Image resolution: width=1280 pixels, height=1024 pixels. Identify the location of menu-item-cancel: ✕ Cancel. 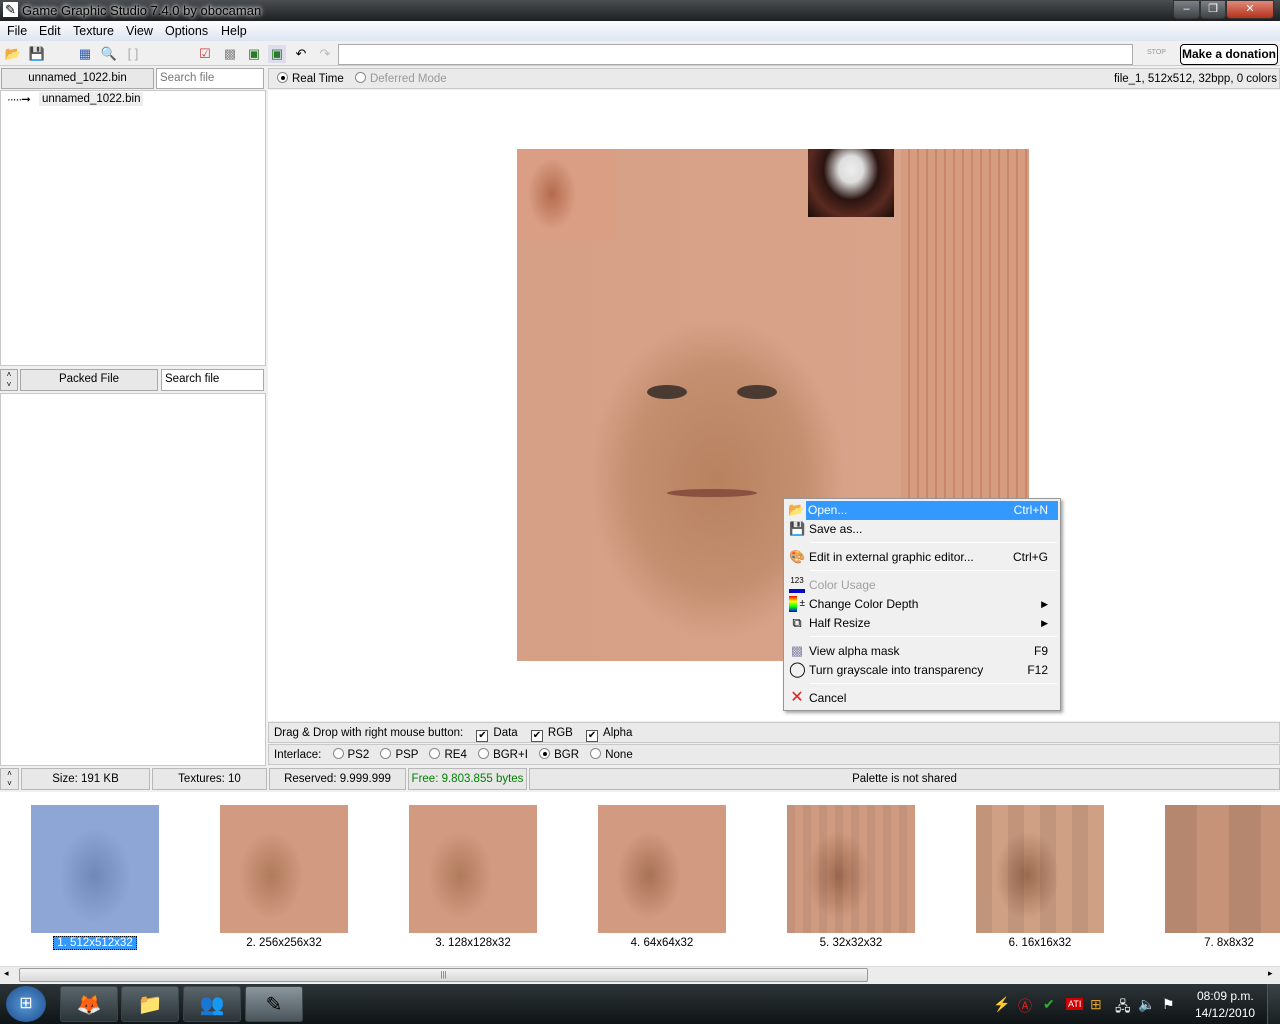
(922, 698).